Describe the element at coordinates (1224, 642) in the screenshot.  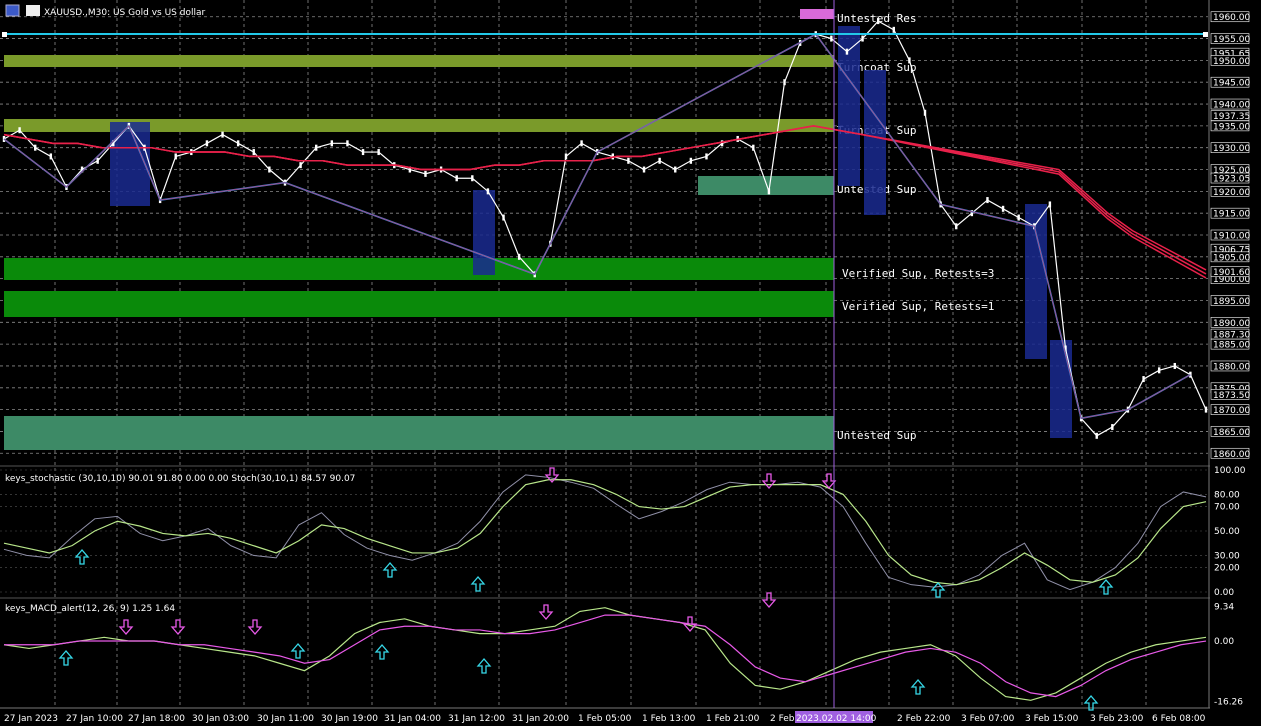
I see `macd-tick-label: 0.00` at that location.